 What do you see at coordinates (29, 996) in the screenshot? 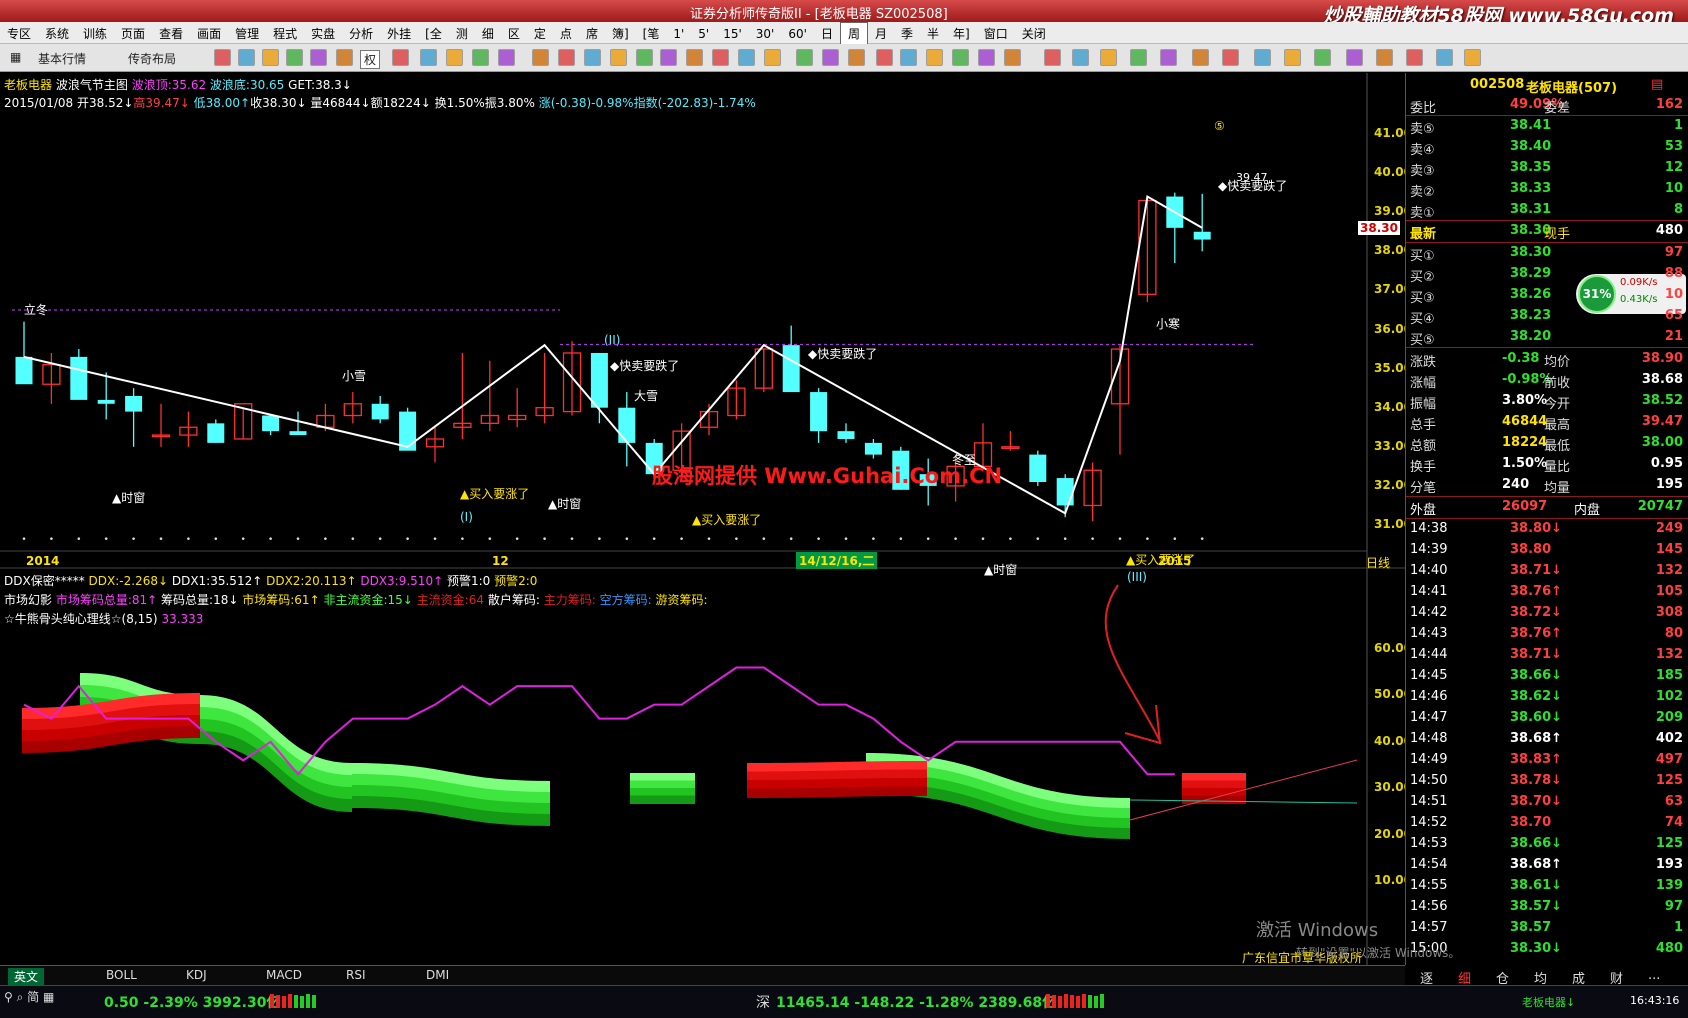
I see `tool-icons: ⚲ ⌕ 简 ▦` at bounding box center [29, 996].